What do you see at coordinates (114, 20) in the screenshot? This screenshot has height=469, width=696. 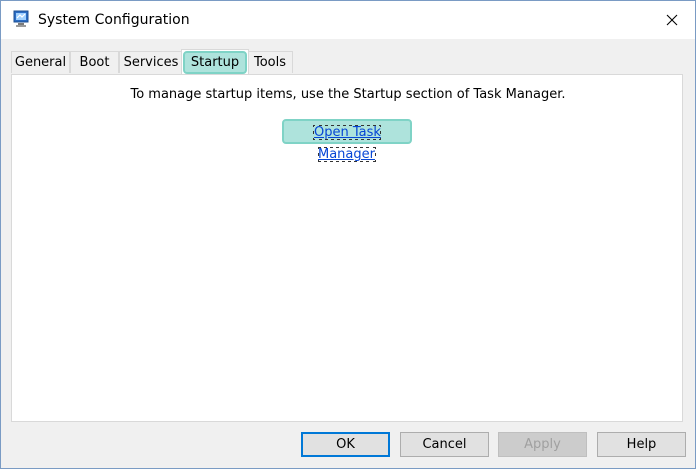 I see `window-title: System Configuration` at bounding box center [114, 20].